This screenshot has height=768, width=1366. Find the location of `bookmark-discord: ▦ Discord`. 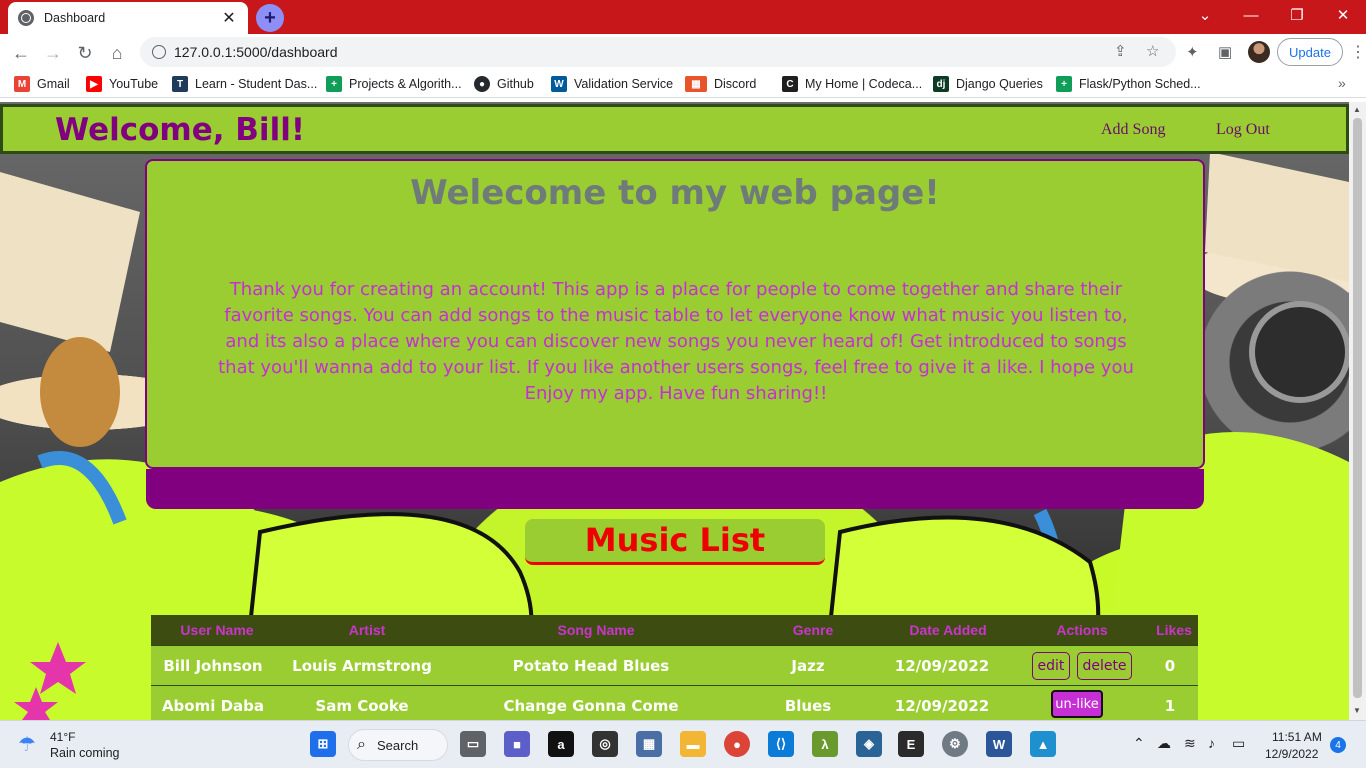

bookmark-discord: ▦ Discord is located at coordinates (720, 84).